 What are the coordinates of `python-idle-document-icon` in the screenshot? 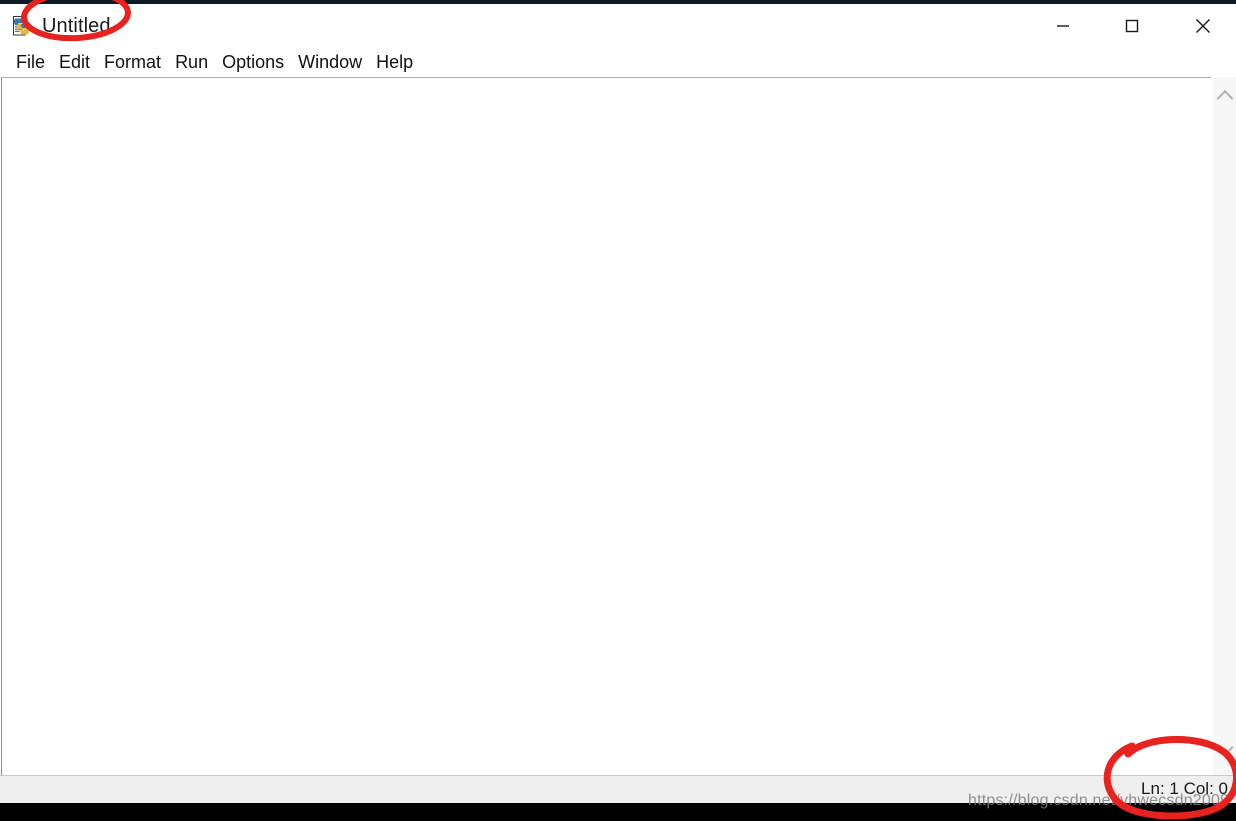 It's located at (22, 26).